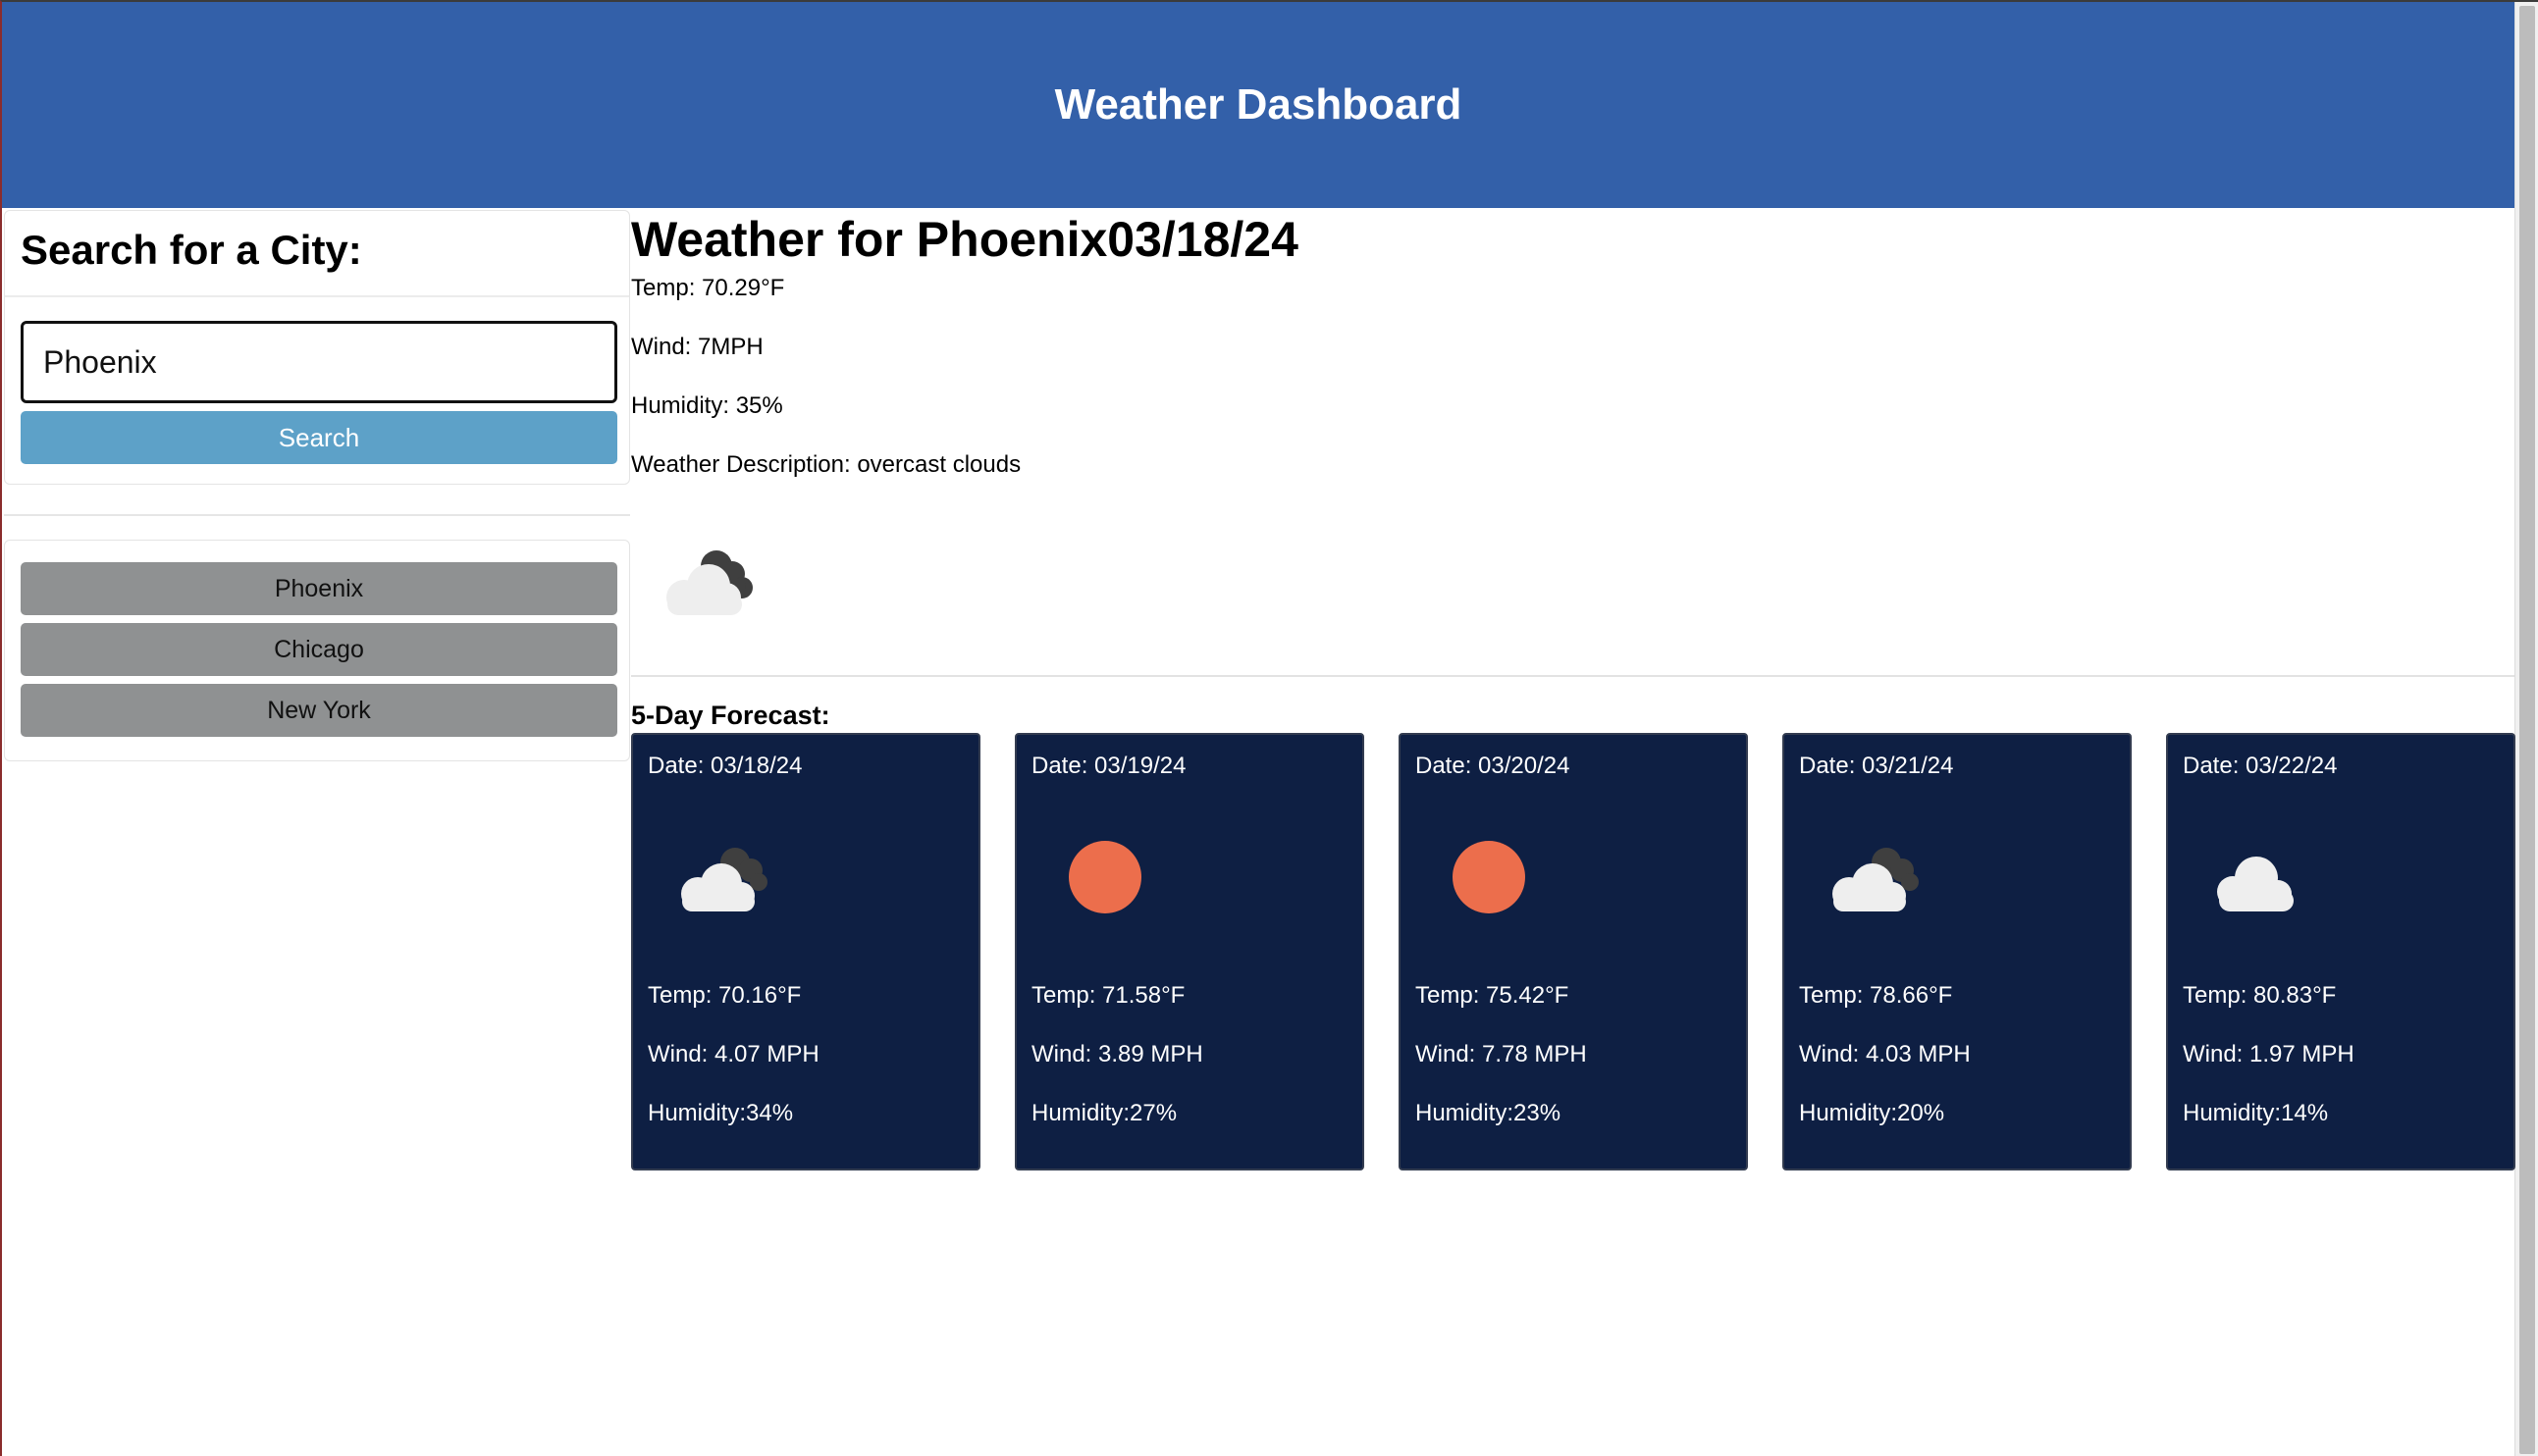 The width and height of the screenshot is (2538, 1456). What do you see at coordinates (1501, 1054) in the screenshot?
I see `forecast-wind: Wind: 7.78 MPH` at bounding box center [1501, 1054].